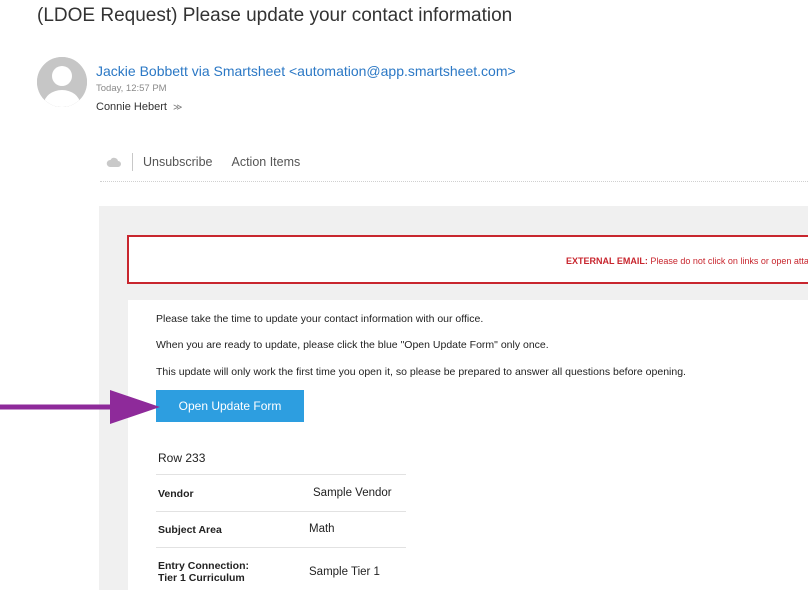 The height and width of the screenshot is (590, 808). What do you see at coordinates (131, 88) in the screenshot?
I see `sent-time: Today, 12:57 PM` at bounding box center [131, 88].